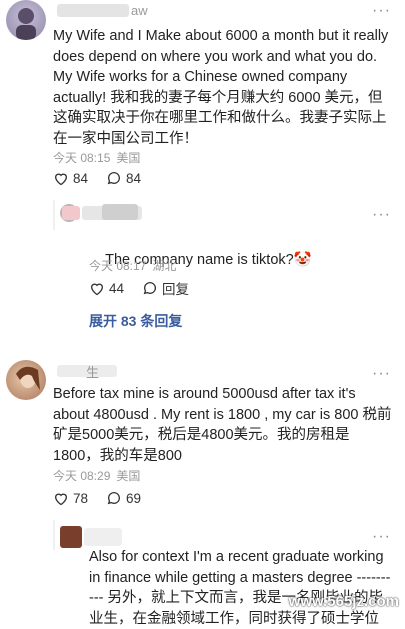 The width and height of the screenshot is (405, 629). I want to click on avatar-portrait-icon, so click(28, 378).